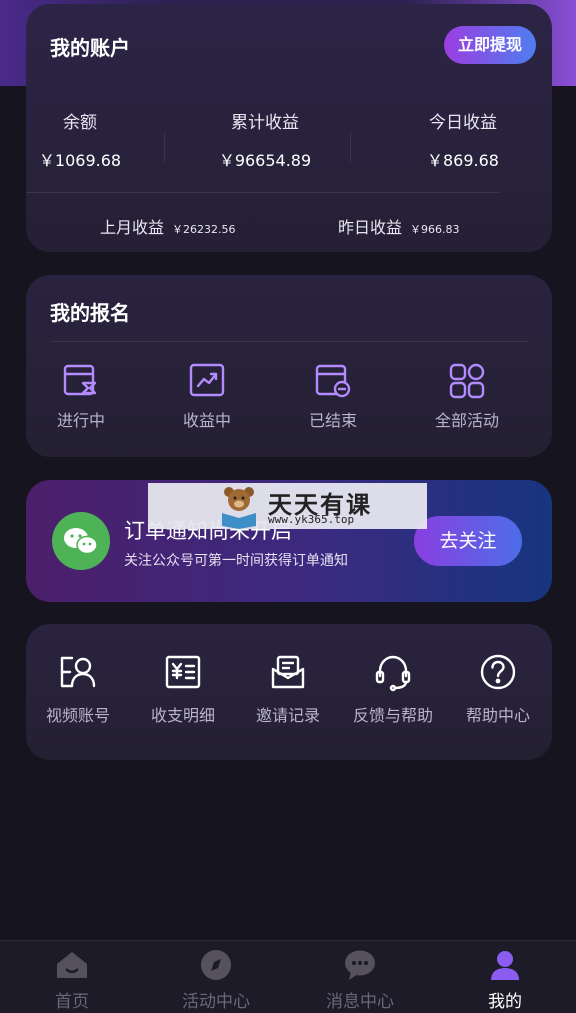 Image resolution: width=576 pixels, height=1013 pixels. Describe the element at coordinates (497, 715) in the screenshot. I see `tool-label: 帮助中心` at that location.